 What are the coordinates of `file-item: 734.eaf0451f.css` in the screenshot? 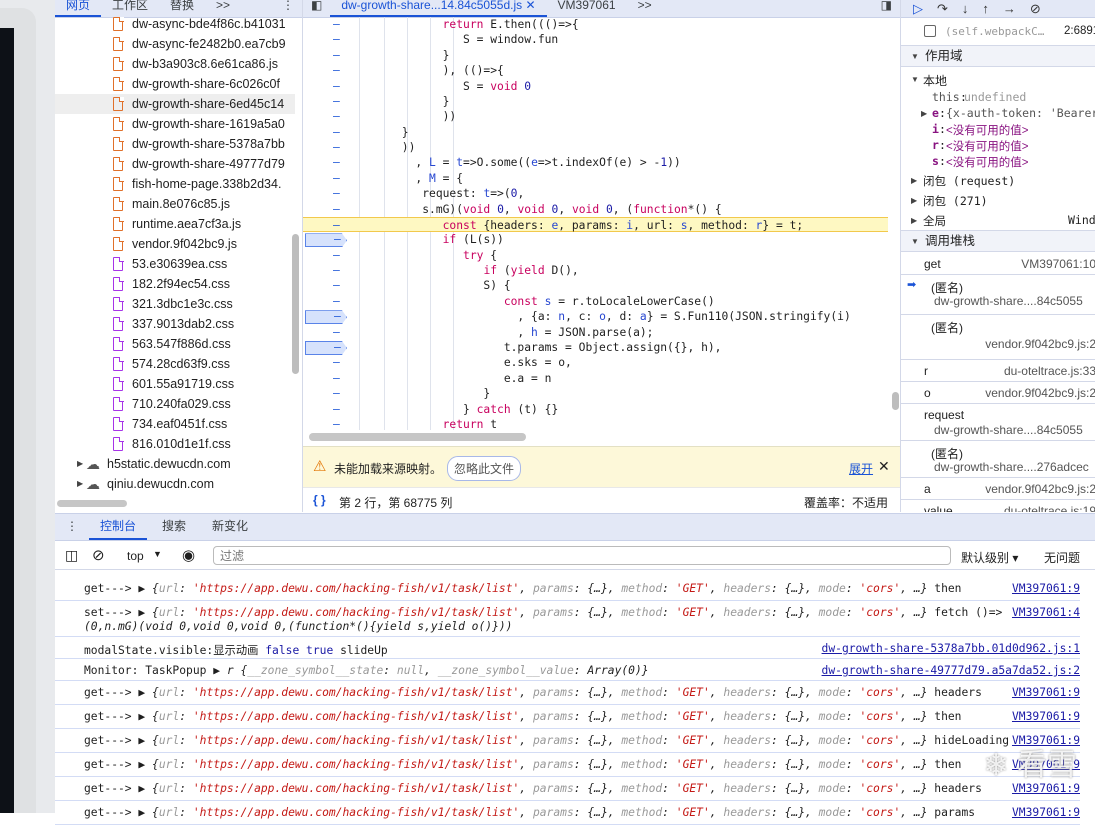 It's located at (175, 424).